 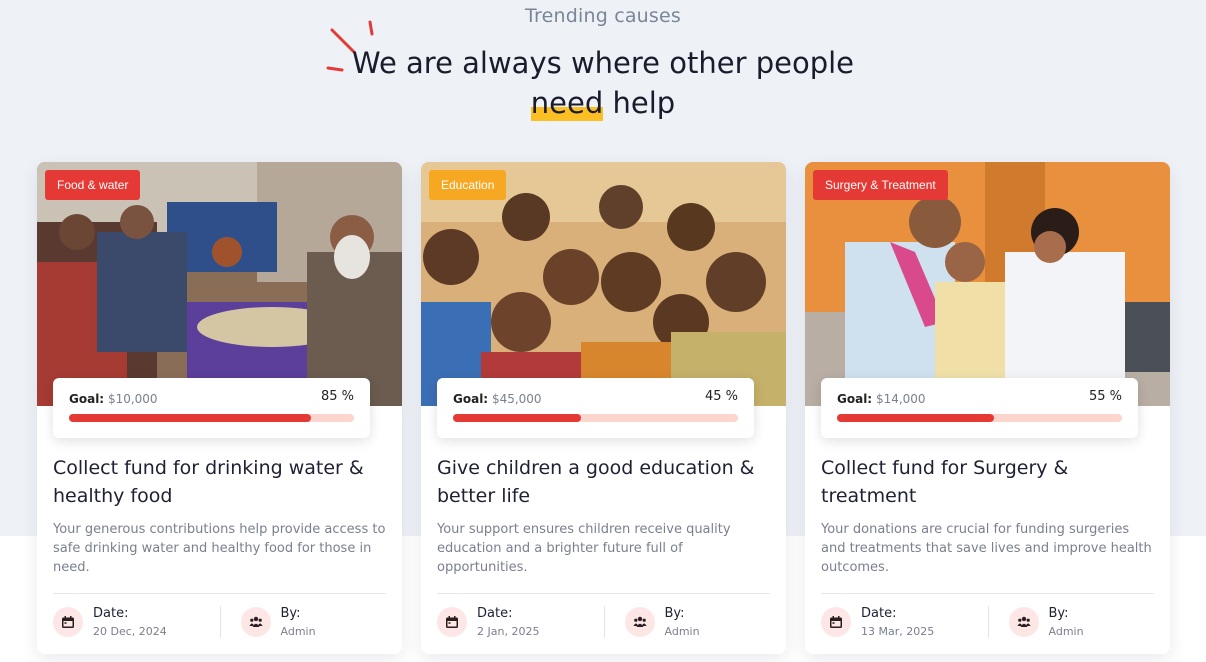 What do you see at coordinates (898, 631) in the screenshot?
I see `date-value: 13 Mar, 2025` at bounding box center [898, 631].